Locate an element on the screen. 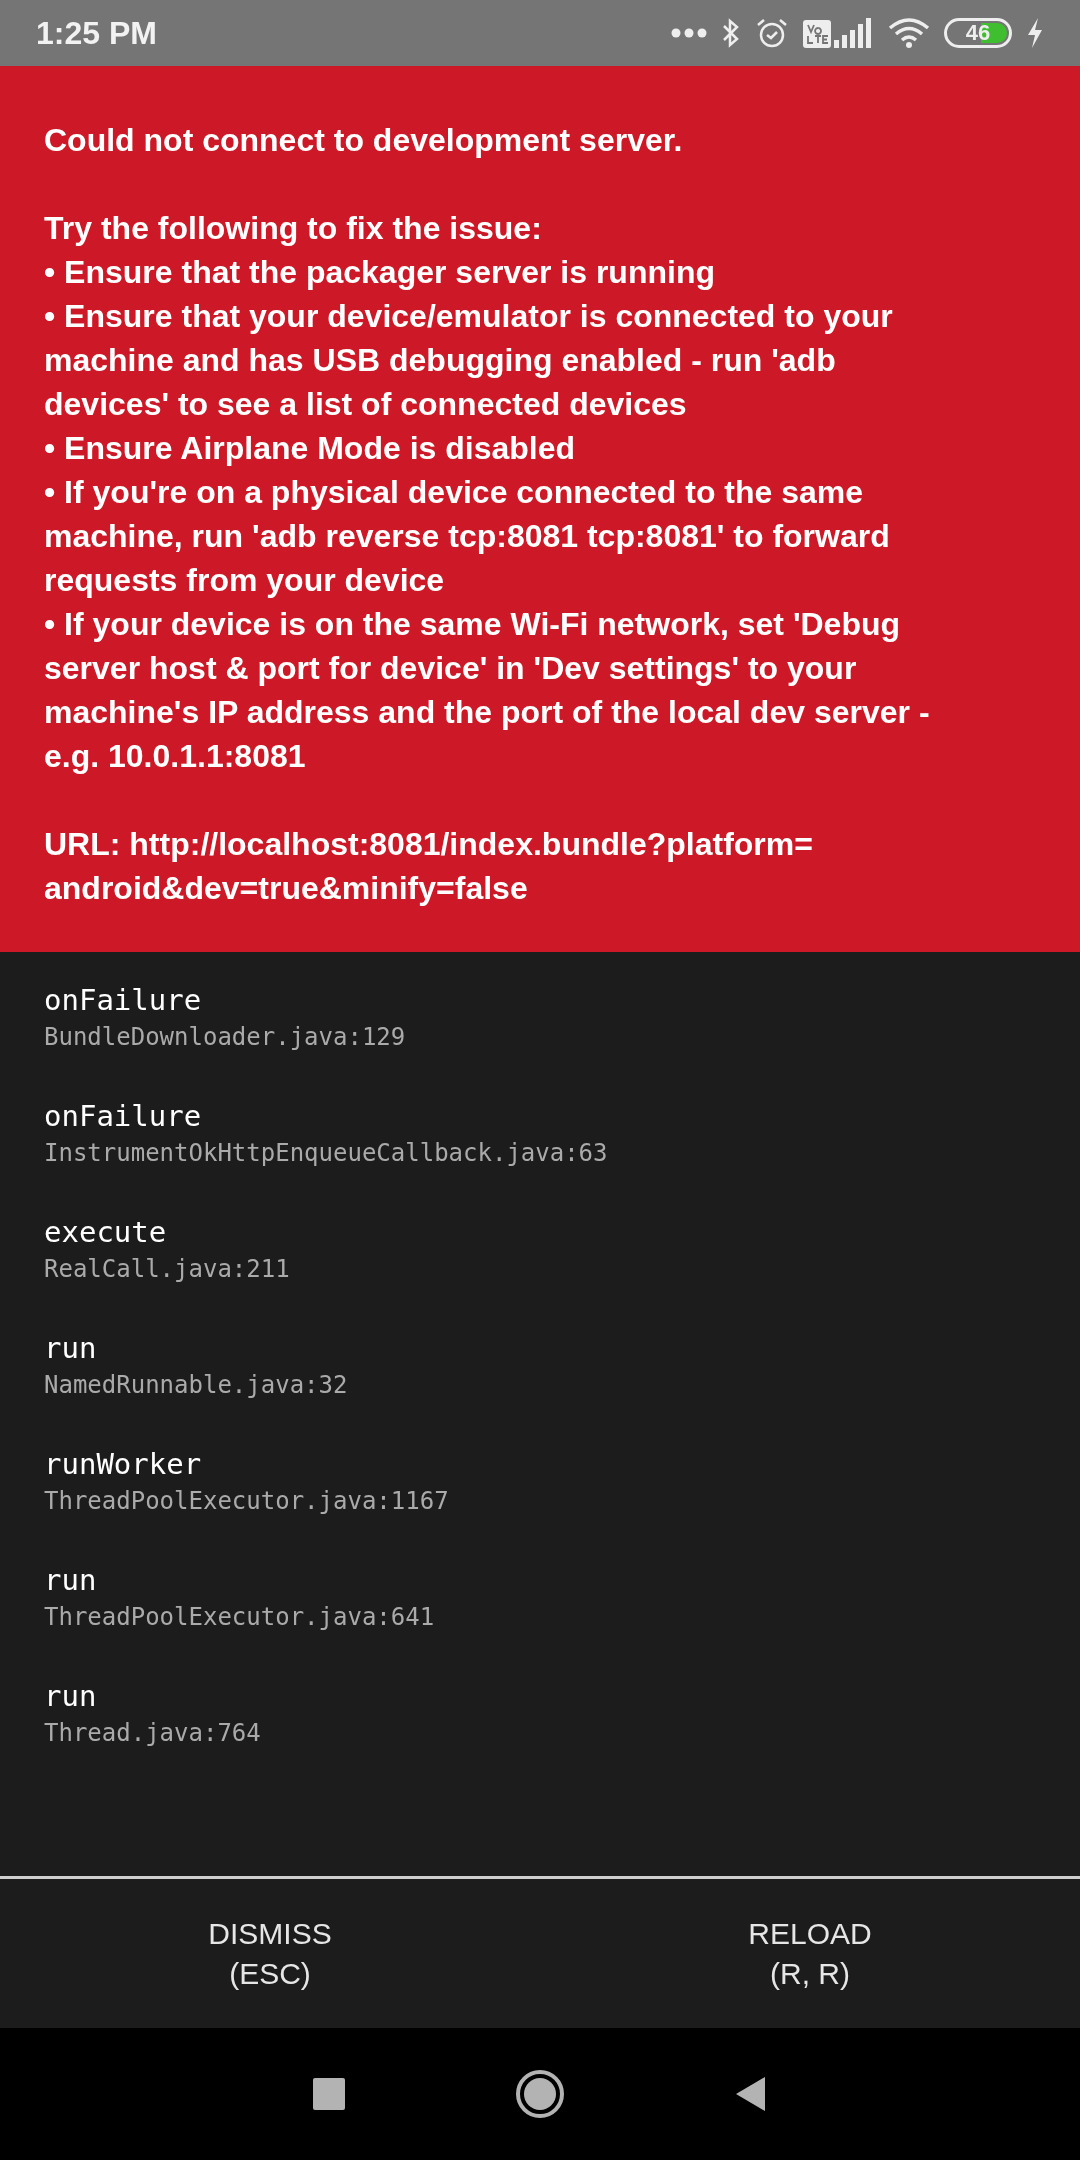 The image size is (1080, 2160). stack-file: ThreadPoolExecutor.java:641 is located at coordinates (240, 1617).